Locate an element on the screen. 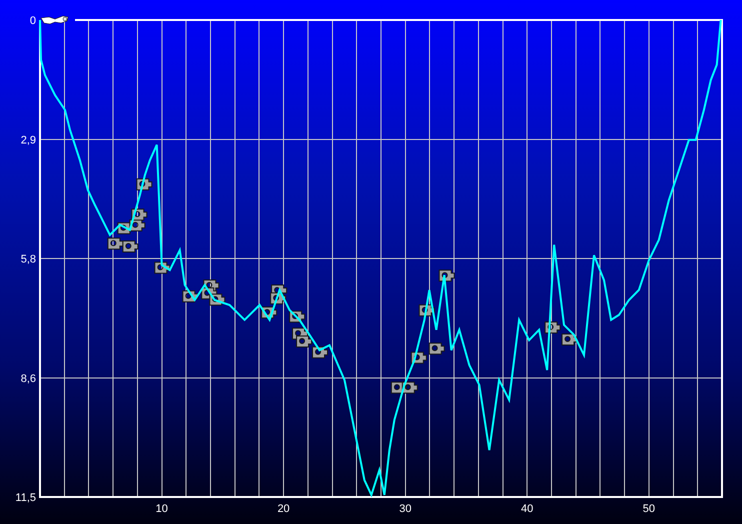  axis-label: 10 is located at coordinates (162, 509).